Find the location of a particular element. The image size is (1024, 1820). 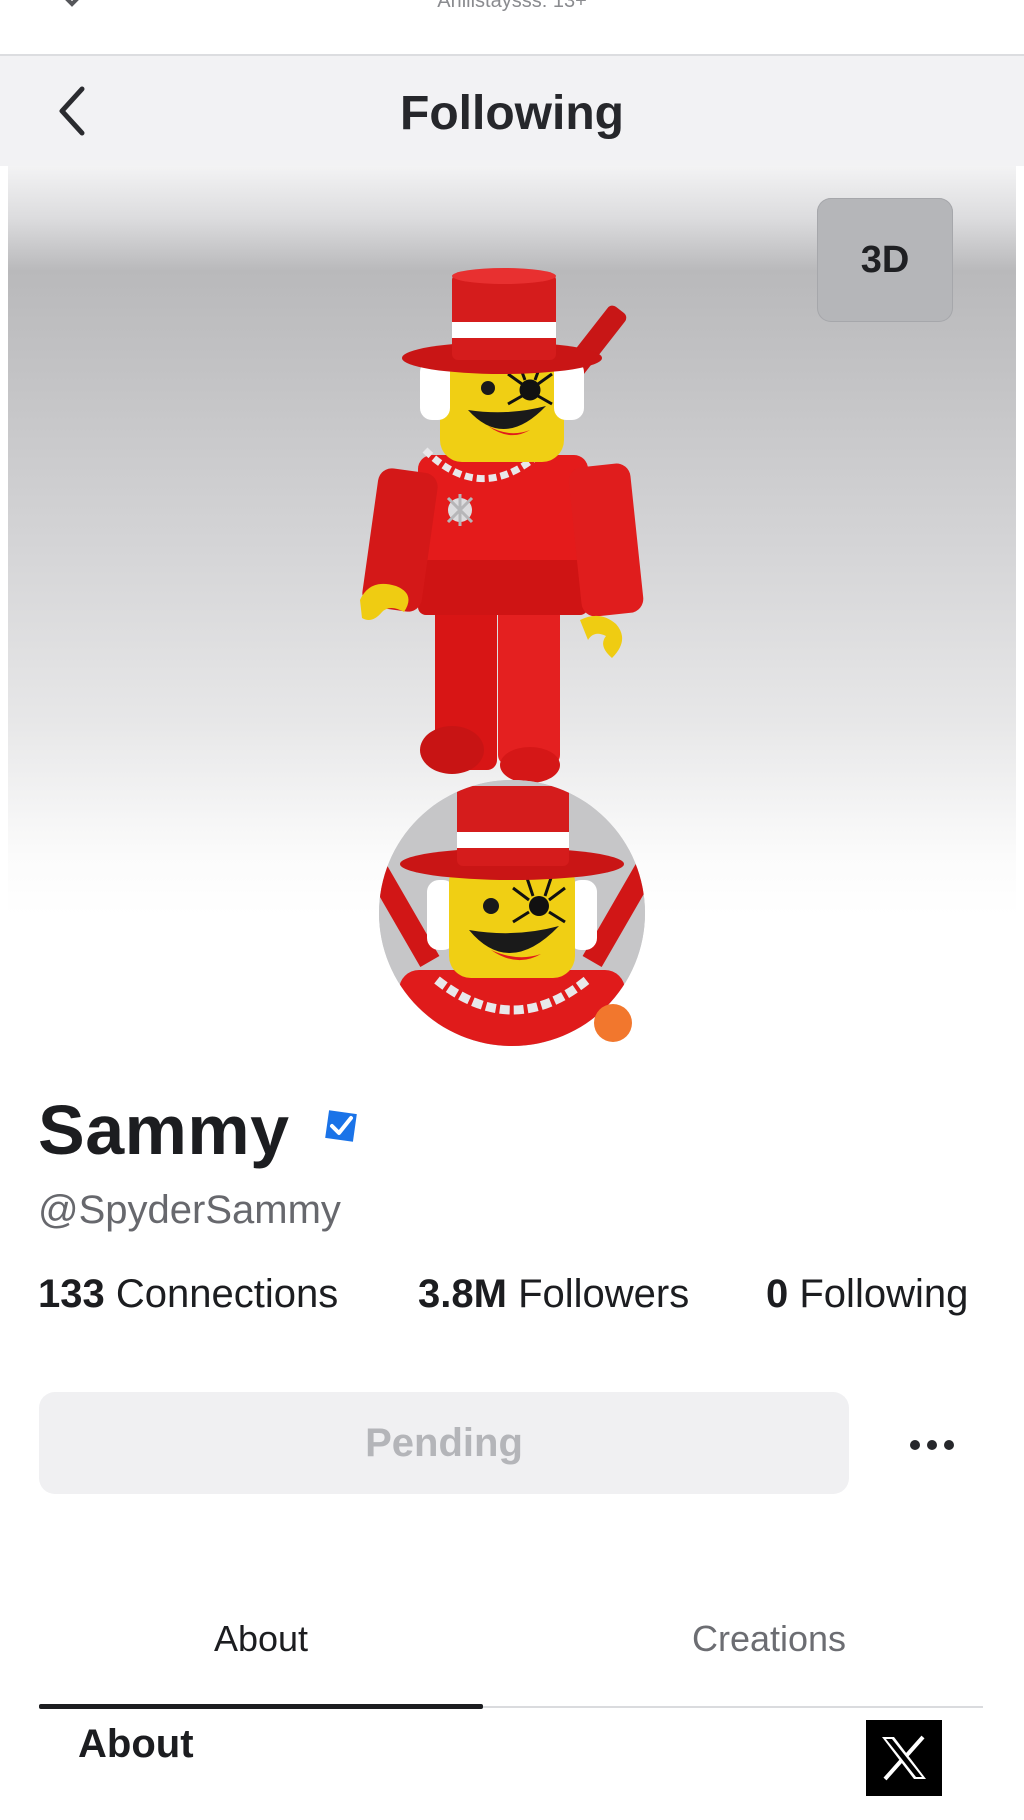

more-options-icon is located at coordinates (932, 1445).